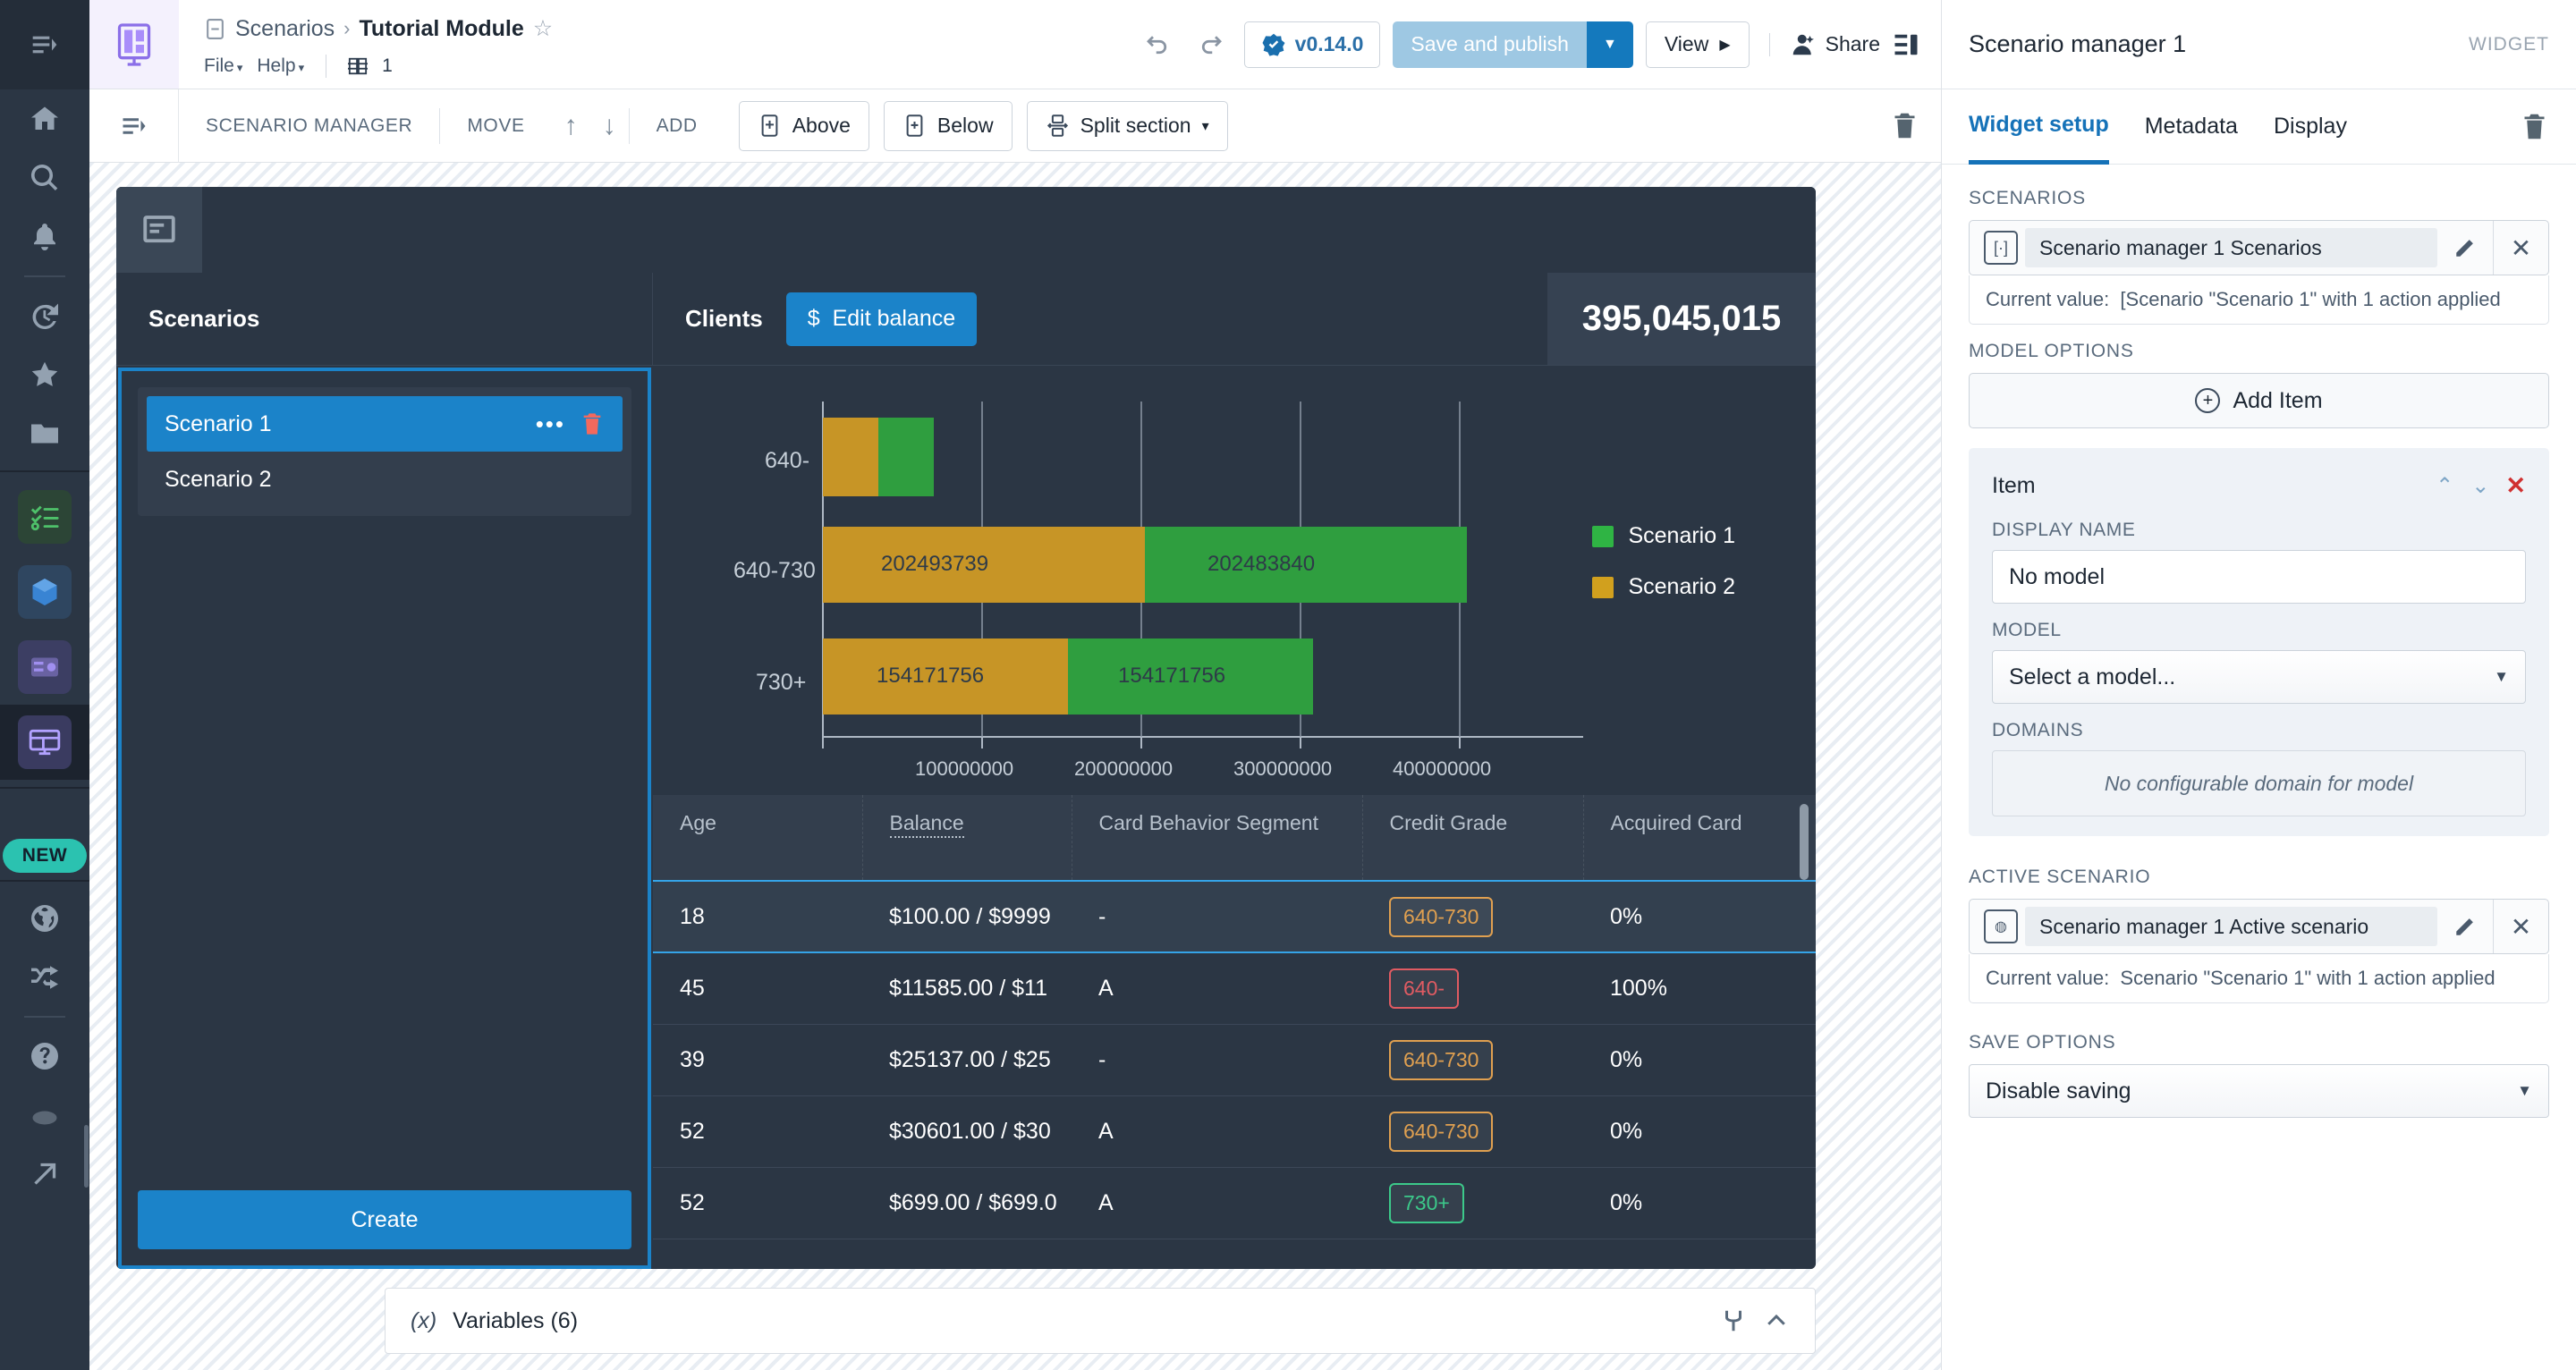  I want to click on column-header-credit-grade: Credit Grade, so click(1473, 838).